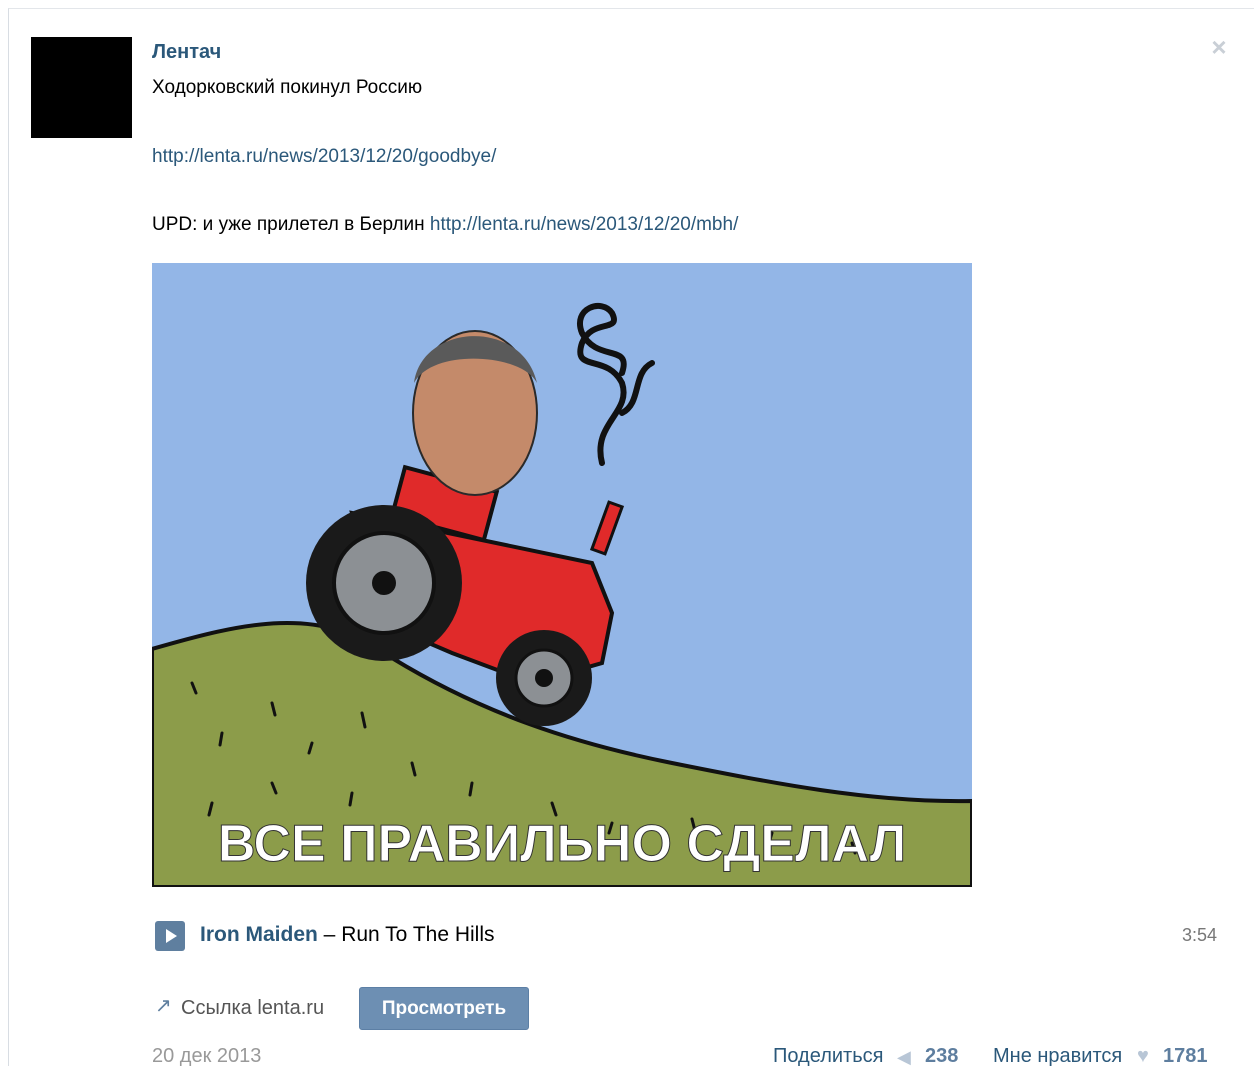  What do you see at coordinates (1219, 47) in the screenshot?
I see `close-icon: ×` at bounding box center [1219, 47].